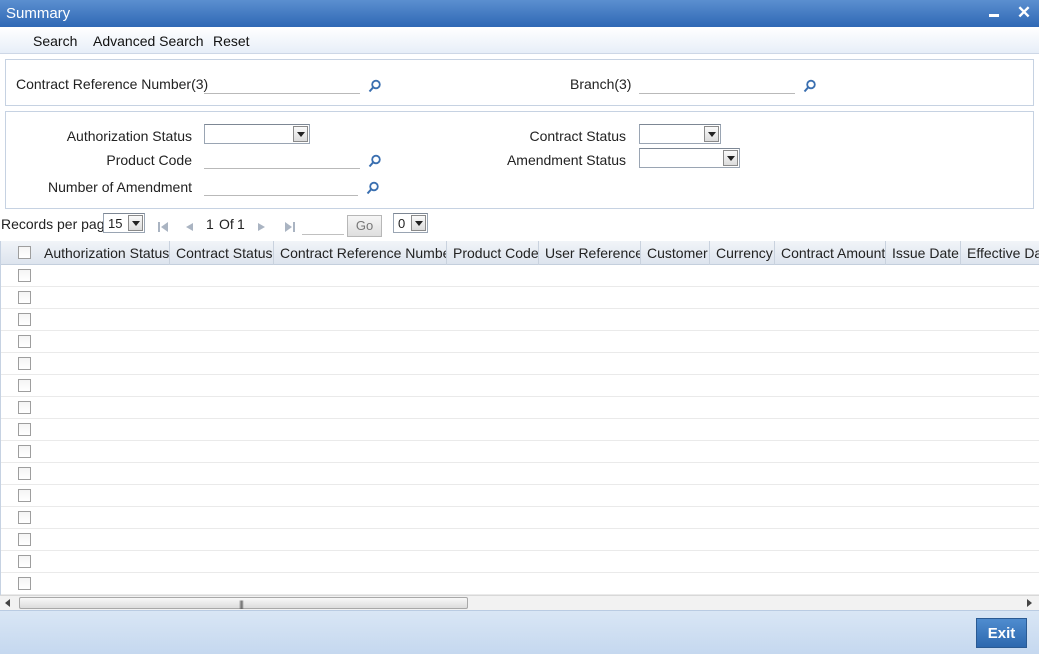 This screenshot has height=654, width=1039. I want to click on select-all-checkbox, so click(24, 252).